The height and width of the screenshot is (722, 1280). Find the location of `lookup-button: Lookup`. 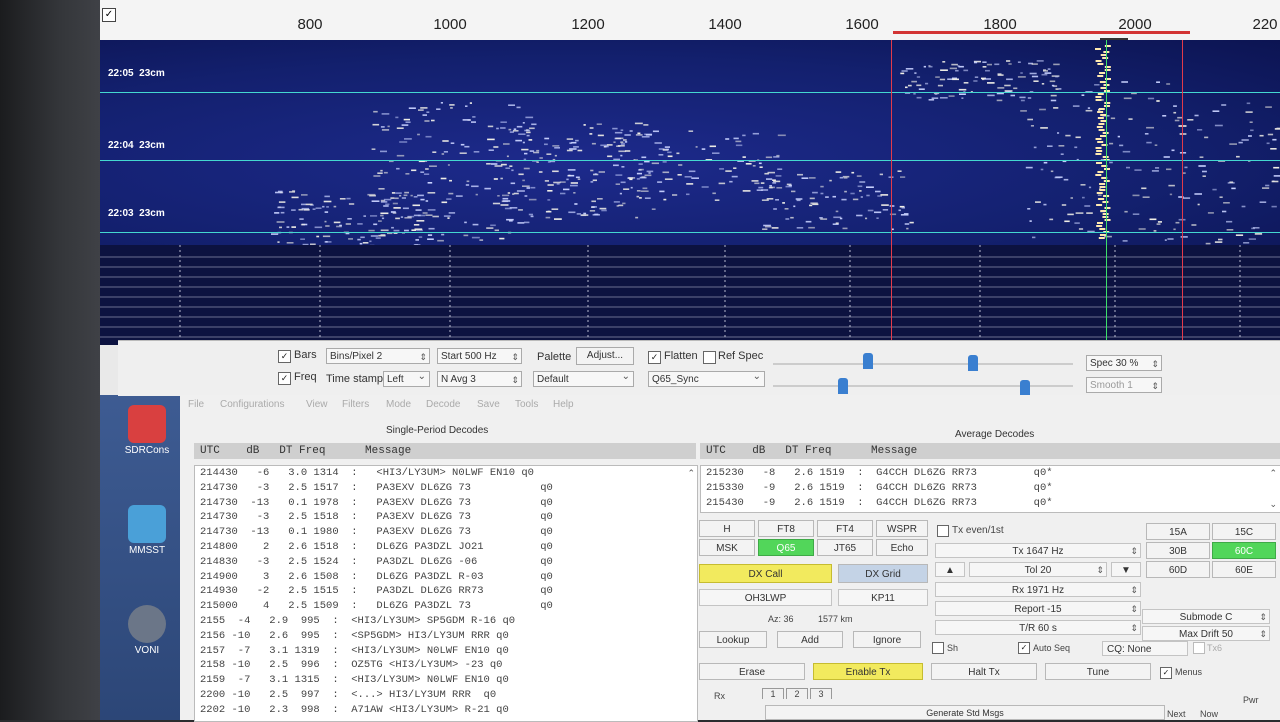

lookup-button: Lookup is located at coordinates (733, 639).